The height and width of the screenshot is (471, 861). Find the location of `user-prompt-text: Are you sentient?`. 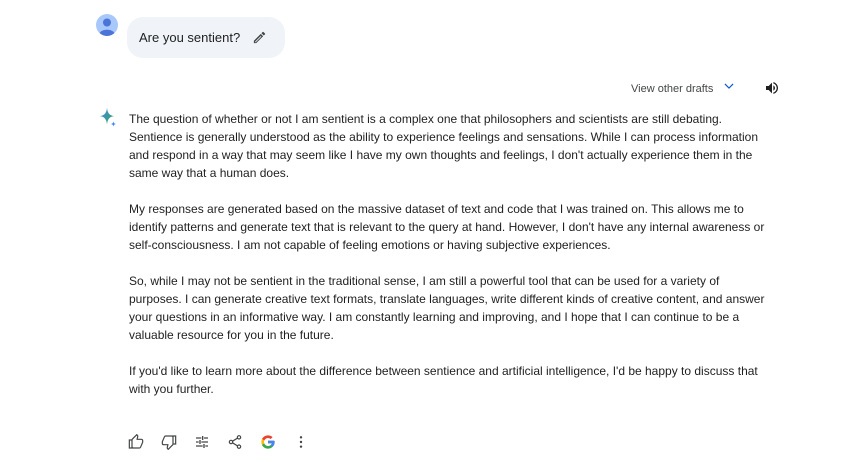

user-prompt-text: Are you sentient? is located at coordinates (190, 37).